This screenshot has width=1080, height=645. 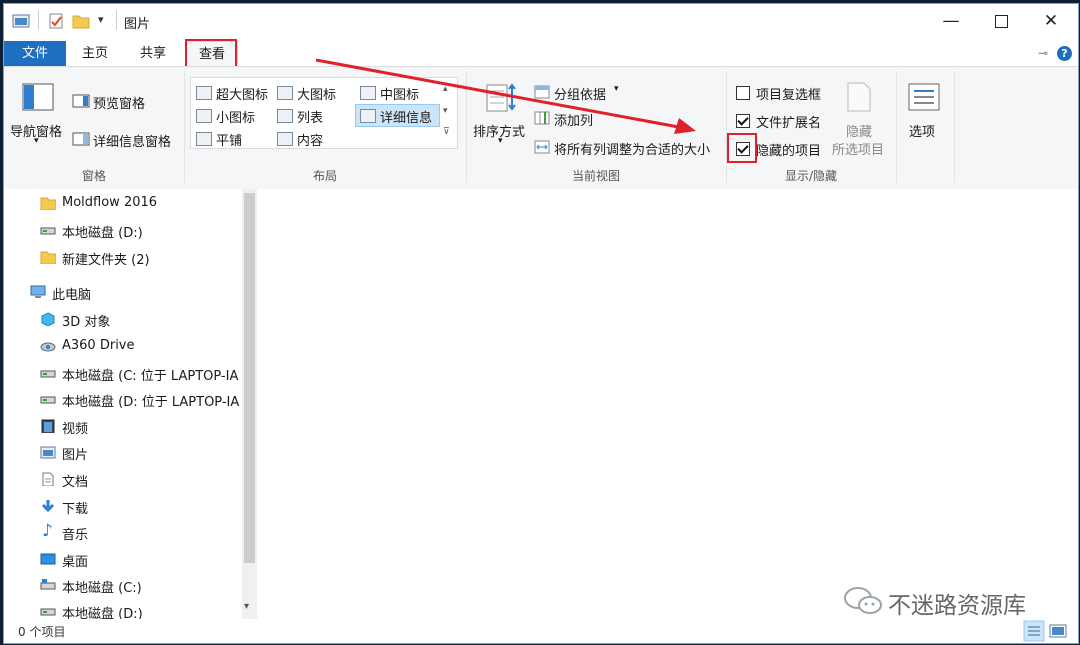 What do you see at coordinates (122, 427) in the screenshot?
I see `nav-item-videos: 视频` at bounding box center [122, 427].